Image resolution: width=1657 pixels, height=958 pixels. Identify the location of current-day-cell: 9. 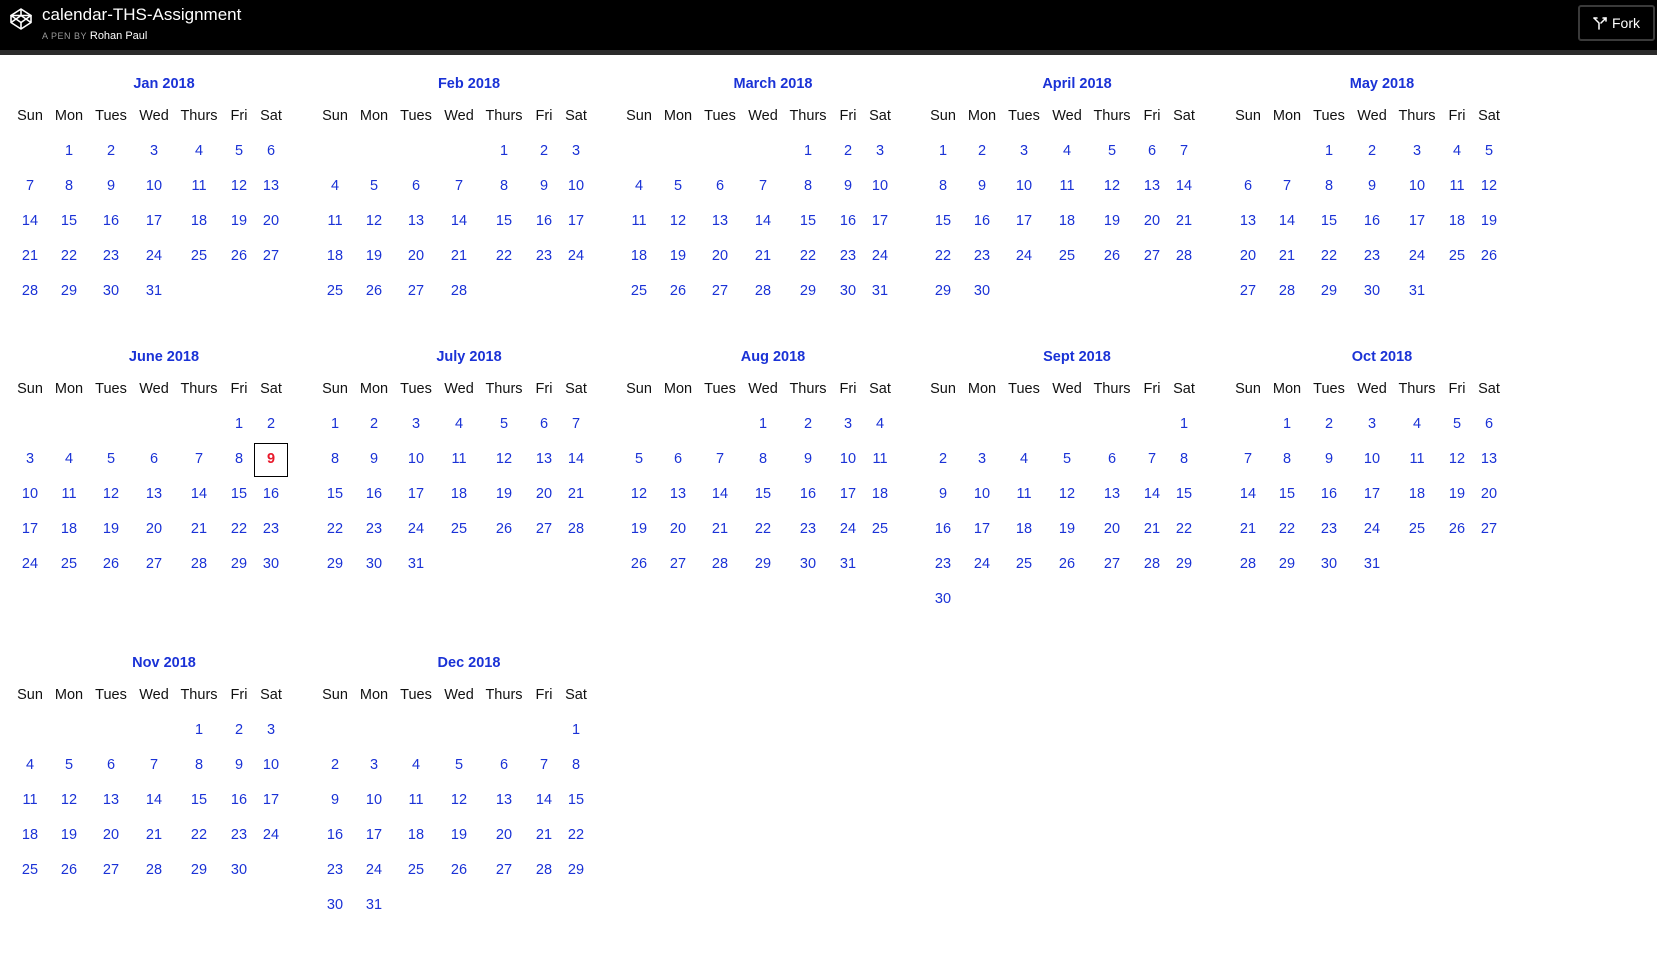
(271, 459).